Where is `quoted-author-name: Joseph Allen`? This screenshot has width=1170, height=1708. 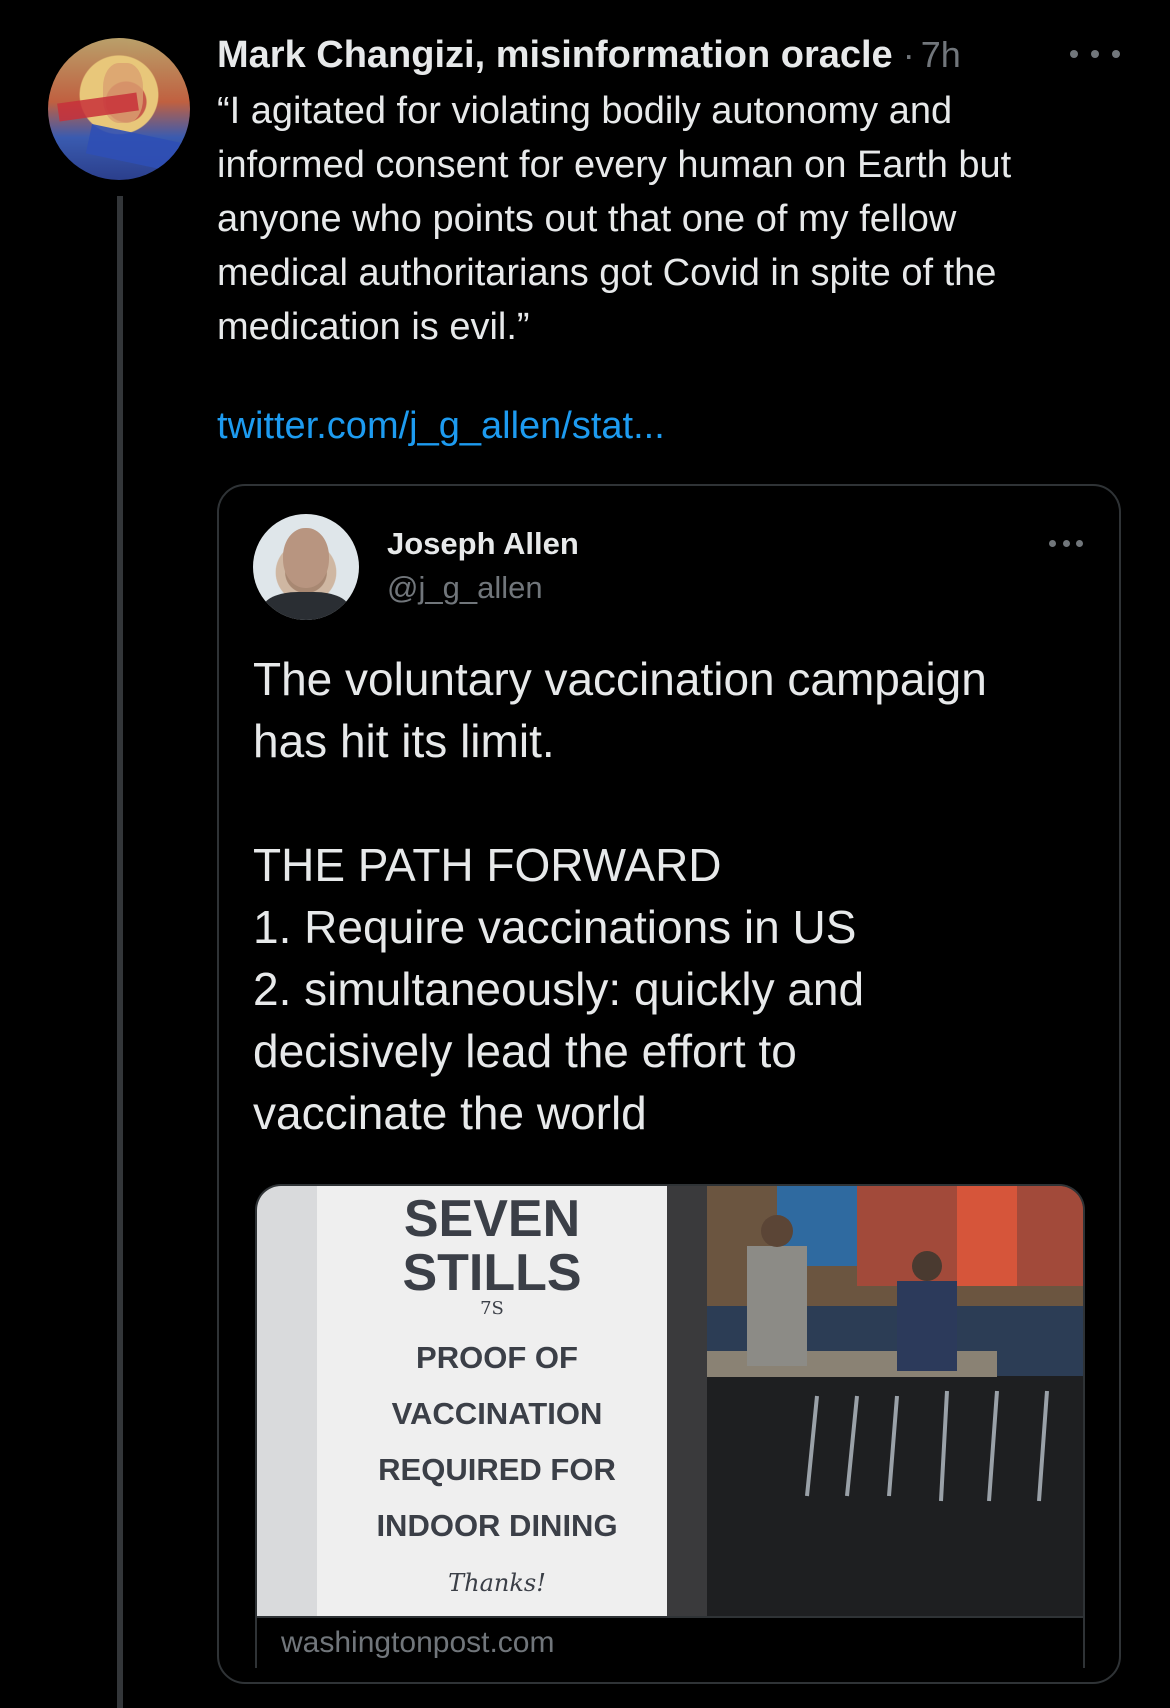
quoted-author-name: Joseph Allen is located at coordinates (483, 544).